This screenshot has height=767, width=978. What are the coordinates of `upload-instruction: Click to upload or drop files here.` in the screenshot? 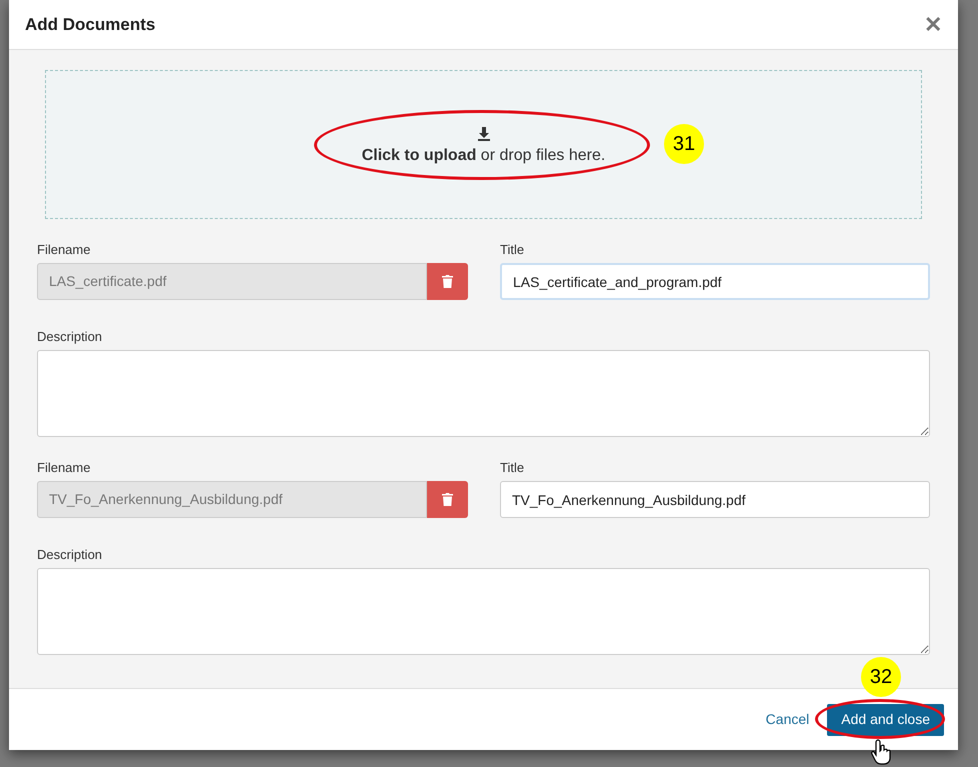 It's located at (484, 156).